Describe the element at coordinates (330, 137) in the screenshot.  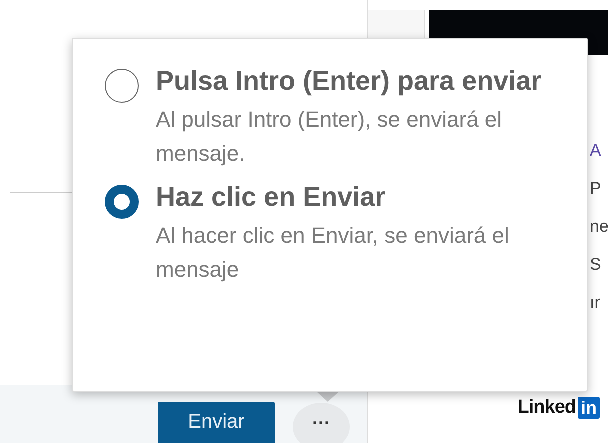
I see `option-description: Al pulsar Intro (Enter), se enviará el mensaje.` at that location.